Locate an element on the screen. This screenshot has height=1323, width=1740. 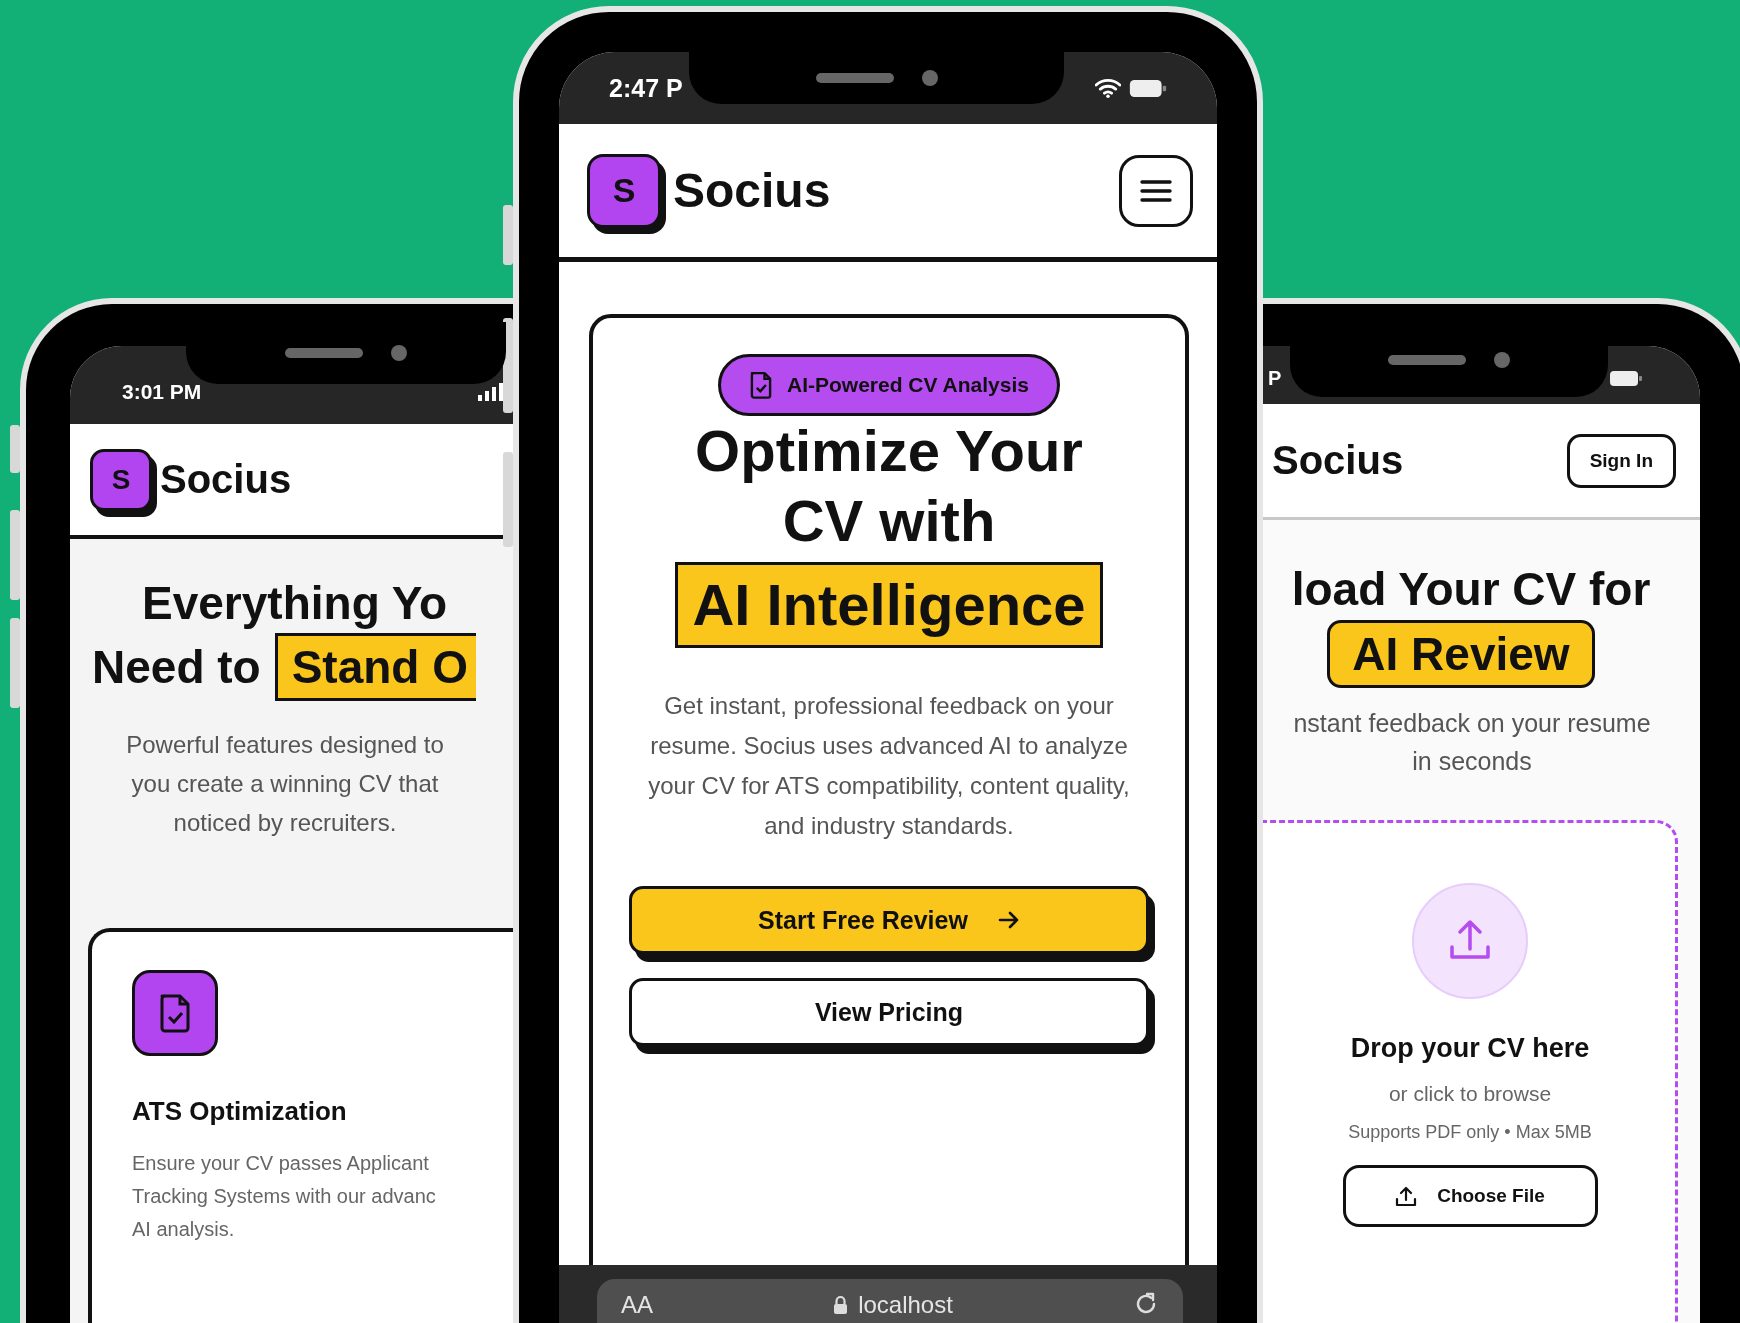
badge-label: AI-Powered CV Analysis is located at coordinates (908, 385).